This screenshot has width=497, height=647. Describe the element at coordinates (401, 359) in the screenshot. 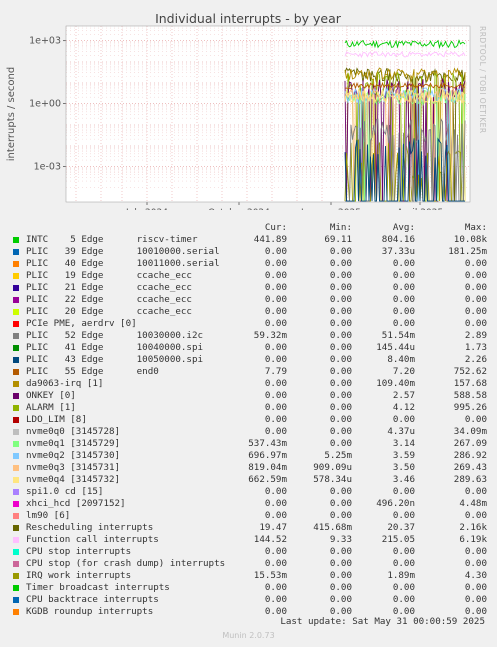

I see `legend-value-avg: 8.40m` at that location.